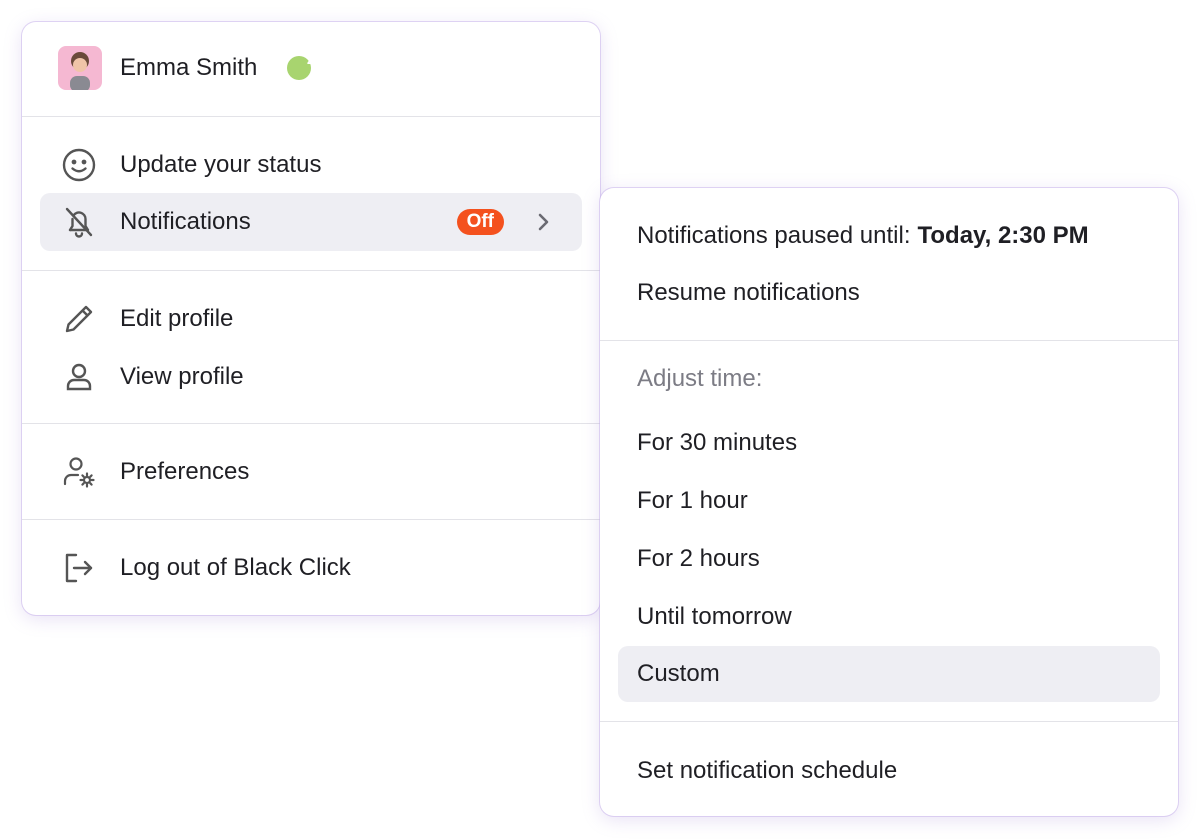 The image size is (1200, 839). What do you see at coordinates (79, 222) in the screenshot?
I see `bell-off-icon` at bounding box center [79, 222].